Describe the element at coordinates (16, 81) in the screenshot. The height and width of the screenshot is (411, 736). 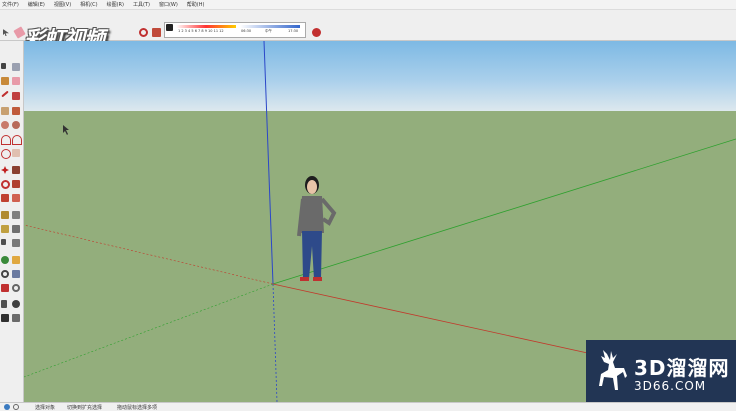
I see `eraser-icon` at that location.